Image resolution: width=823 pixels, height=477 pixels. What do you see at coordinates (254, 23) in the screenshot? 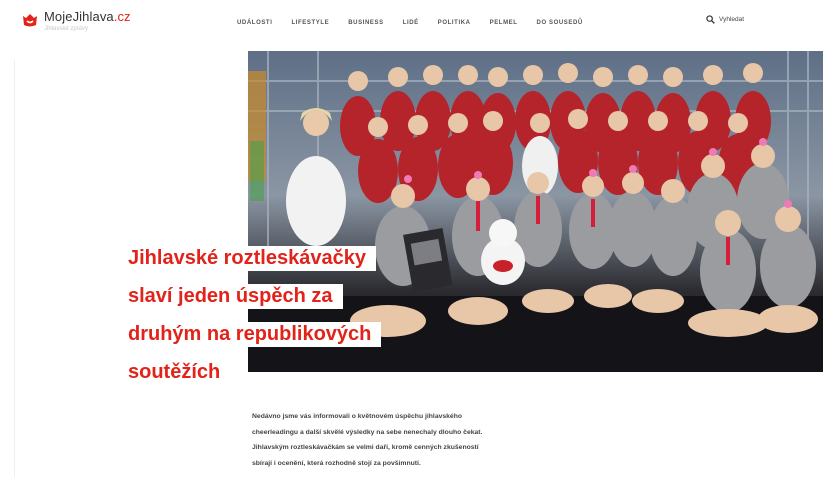
I see `nav-item-udalosti: UDÁLOSTI` at bounding box center [254, 23].